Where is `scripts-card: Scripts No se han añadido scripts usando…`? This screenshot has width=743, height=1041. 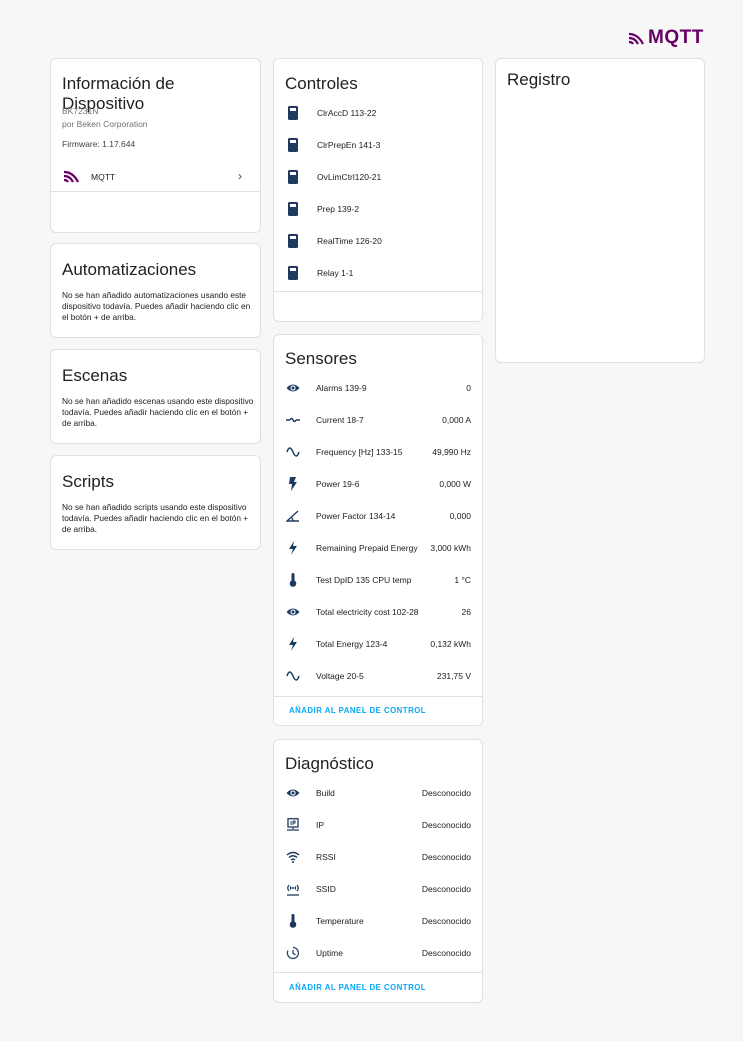 scripts-card: Scripts No se han añadido scripts usando… is located at coordinates (155, 502).